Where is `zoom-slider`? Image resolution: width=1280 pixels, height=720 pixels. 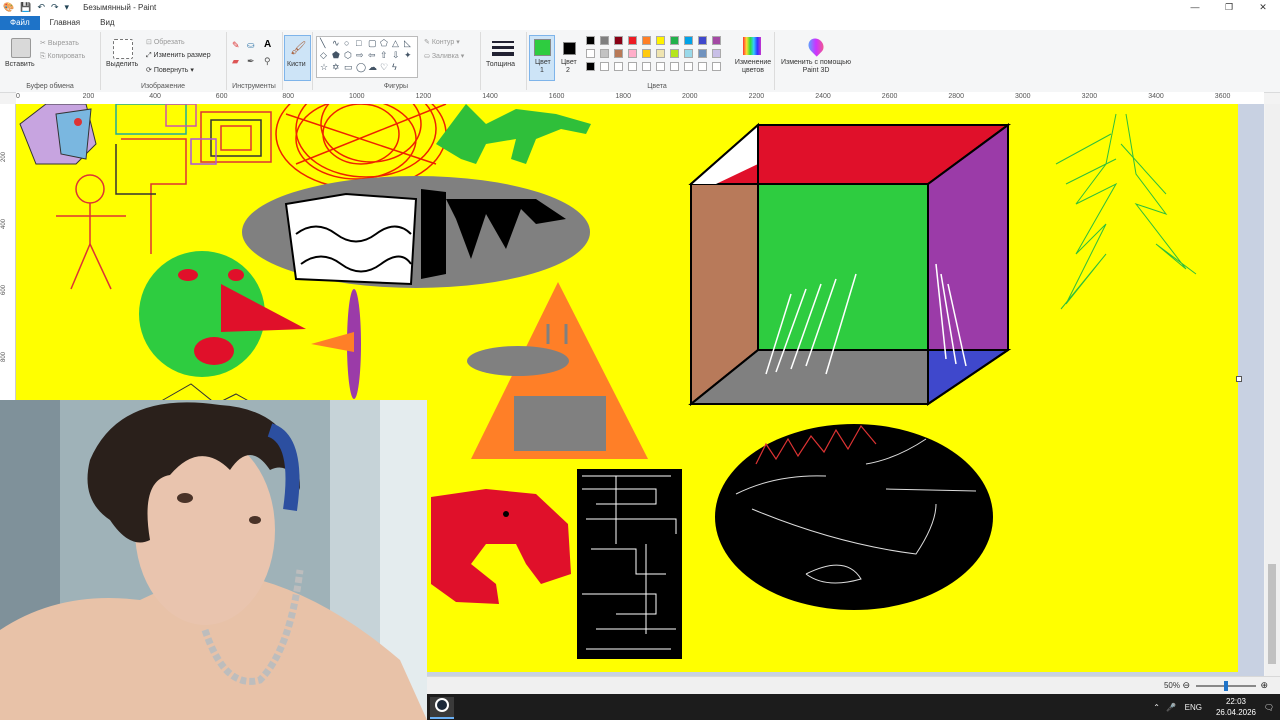
zoom-slider is located at coordinates (1226, 686).